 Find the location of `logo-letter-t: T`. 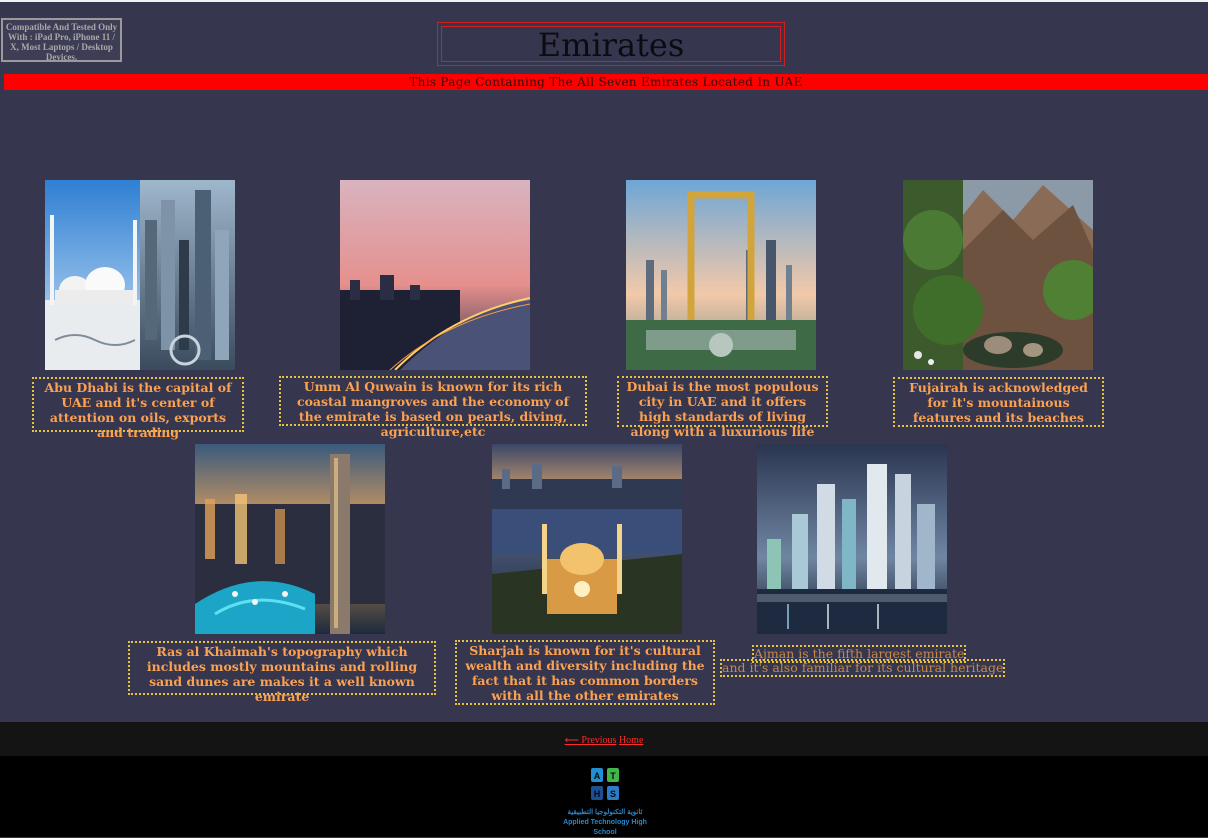

logo-letter-t: T is located at coordinates (613, 776).